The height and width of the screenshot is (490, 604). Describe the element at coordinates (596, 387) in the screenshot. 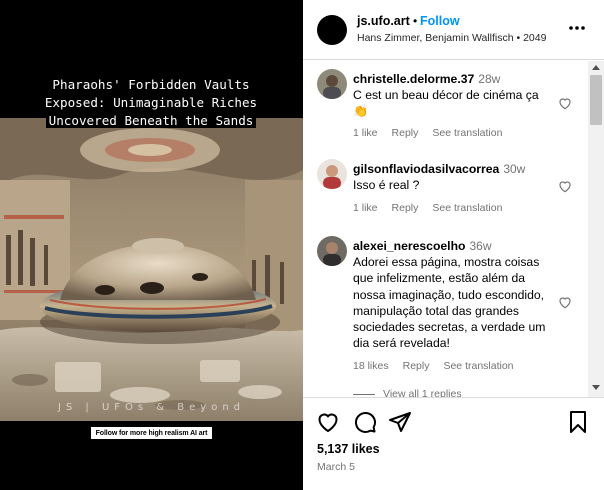

I see `scroll-down-arrow-icon` at that location.